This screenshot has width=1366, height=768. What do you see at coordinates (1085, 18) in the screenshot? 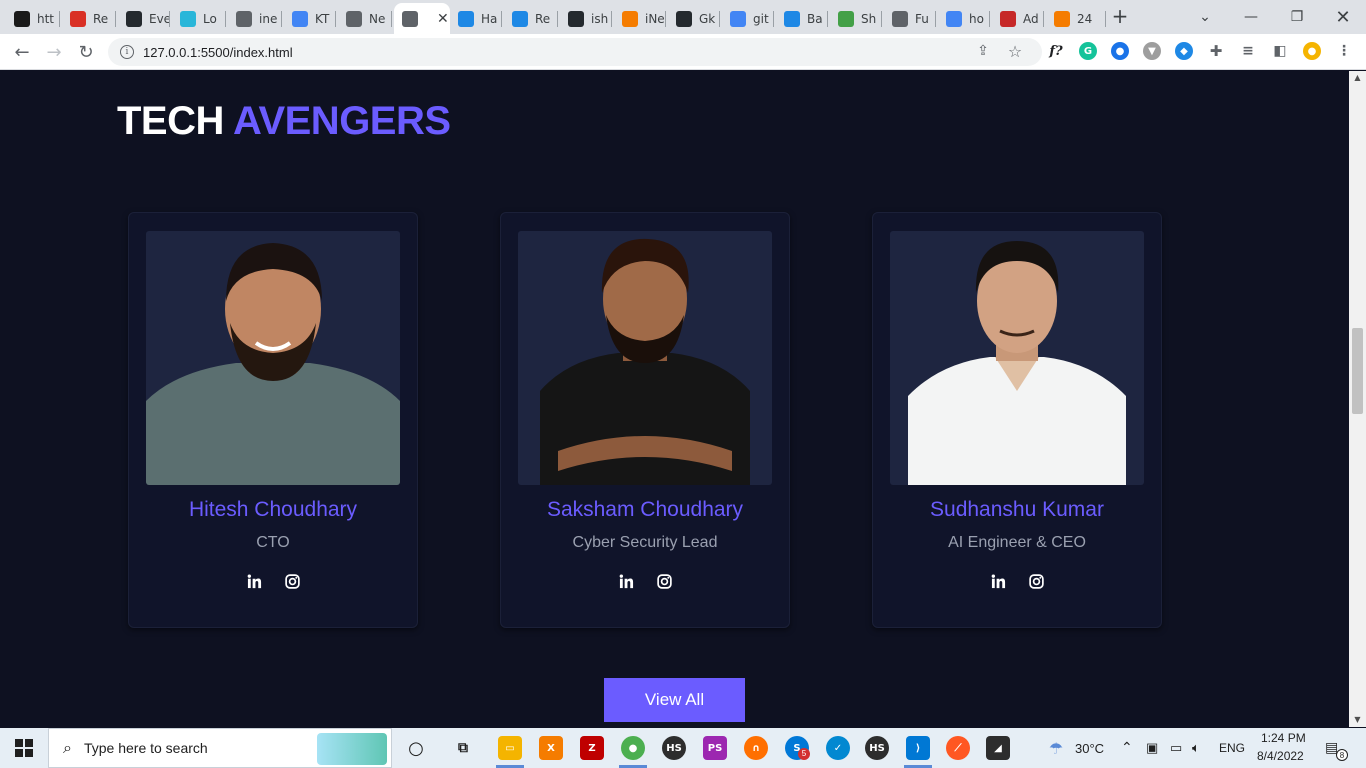
I see `tab-label: 24` at bounding box center [1085, 18].